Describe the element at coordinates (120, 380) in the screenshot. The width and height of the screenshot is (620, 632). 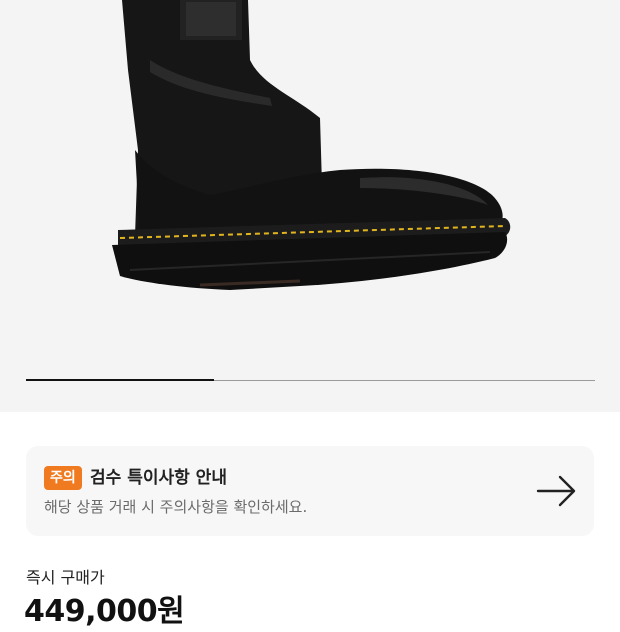
I see `gallery-progress-fill` at that location.